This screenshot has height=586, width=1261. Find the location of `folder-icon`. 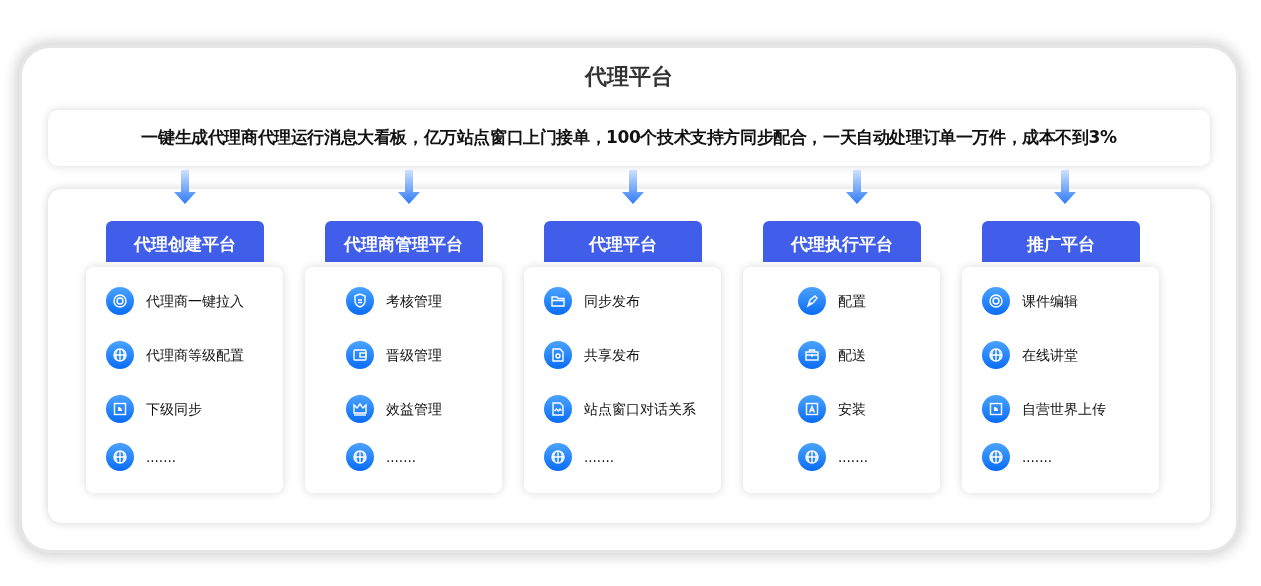

folder-icon is located at coordinates (558, 301).